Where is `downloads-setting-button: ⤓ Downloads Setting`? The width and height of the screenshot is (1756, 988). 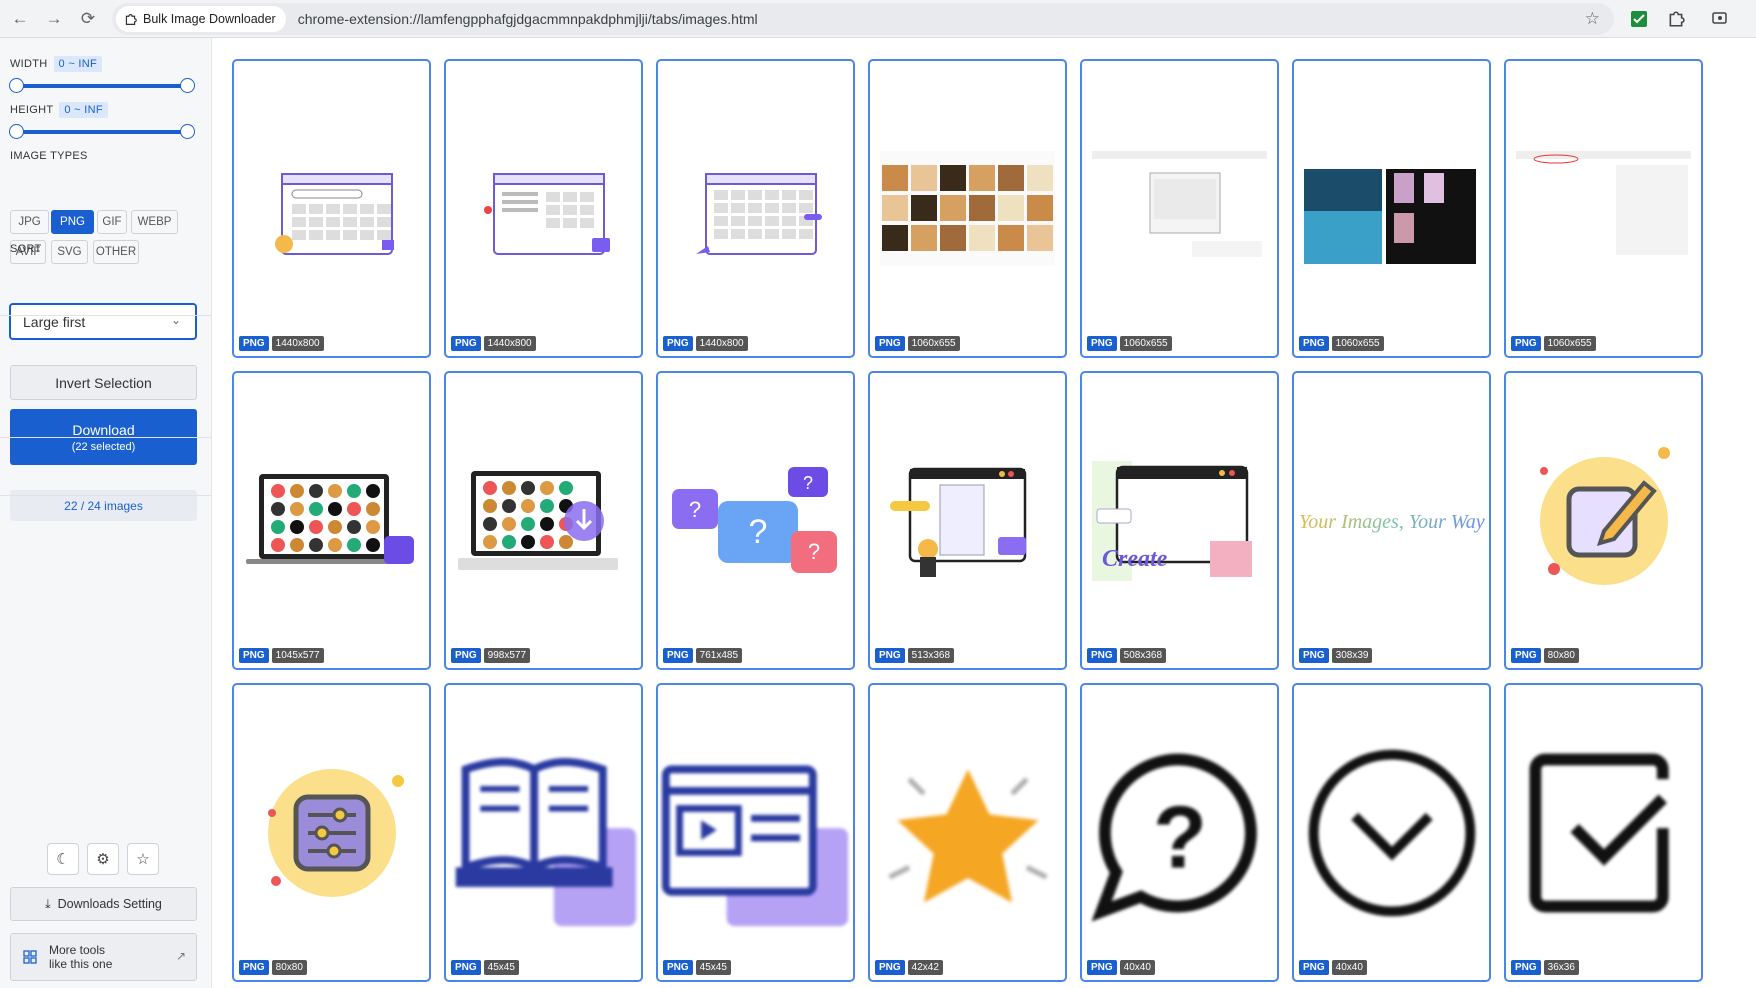
downloads-setting-button: ⤓ Downloads Setting is located at coordinates (103, 904).